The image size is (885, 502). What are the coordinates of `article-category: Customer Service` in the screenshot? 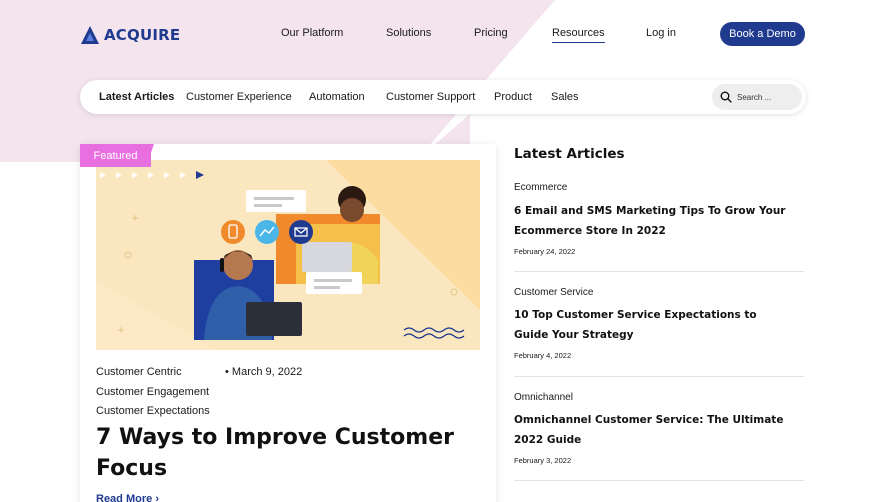 It's located at (553, 292).